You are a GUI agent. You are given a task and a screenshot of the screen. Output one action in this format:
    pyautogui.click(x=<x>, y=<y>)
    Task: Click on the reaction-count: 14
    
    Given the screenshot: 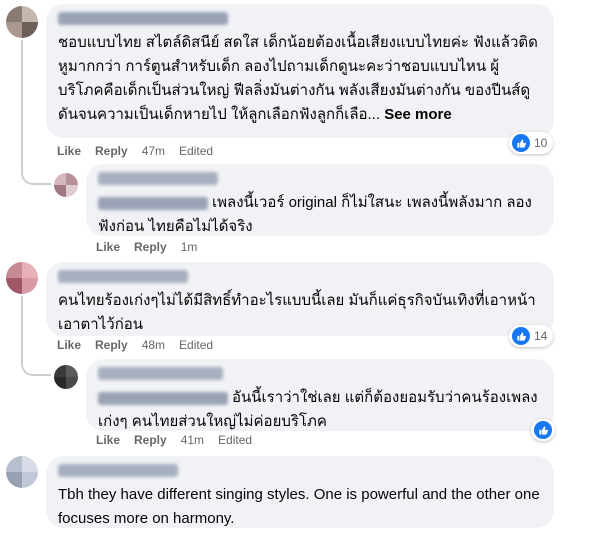 What is the action you would take?
    pyautogui.click(x=531, y=336)
    